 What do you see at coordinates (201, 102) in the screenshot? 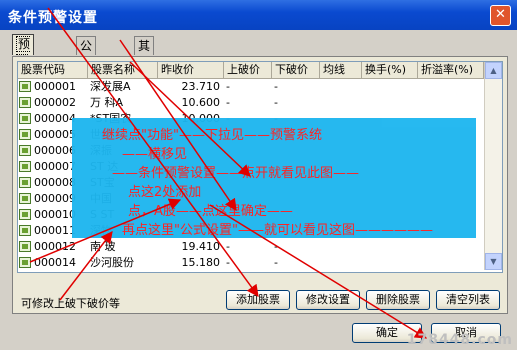
I see `table-cell: 10.600` at bounding box center [201, 102].